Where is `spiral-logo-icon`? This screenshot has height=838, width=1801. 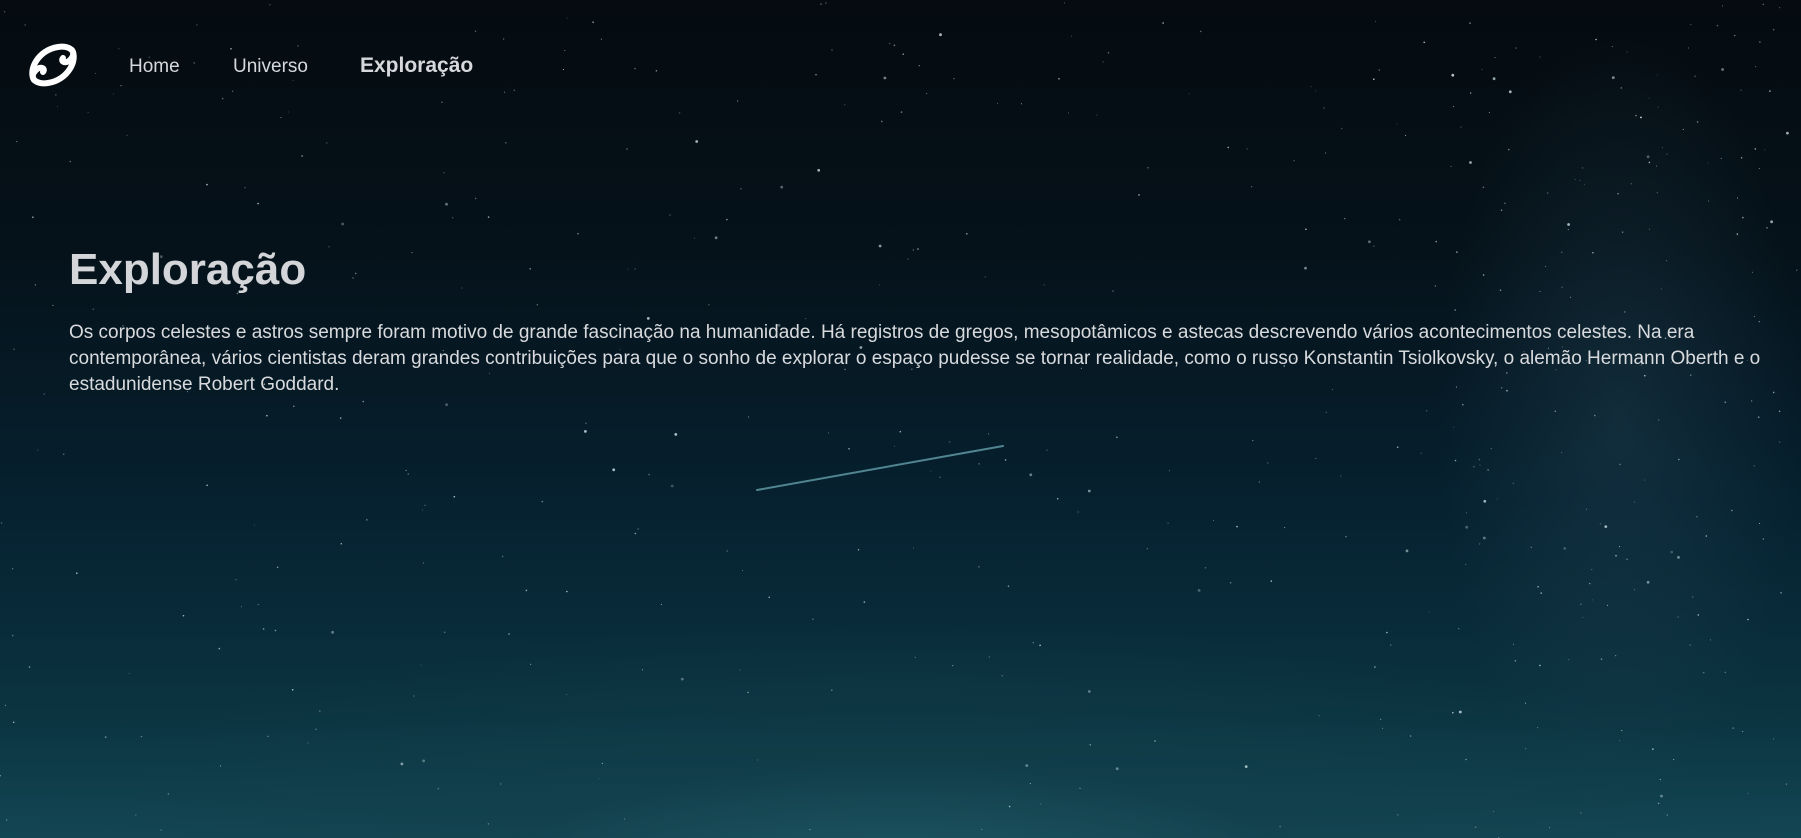
spiral-logo-icon is located at coordinates (53, 65).